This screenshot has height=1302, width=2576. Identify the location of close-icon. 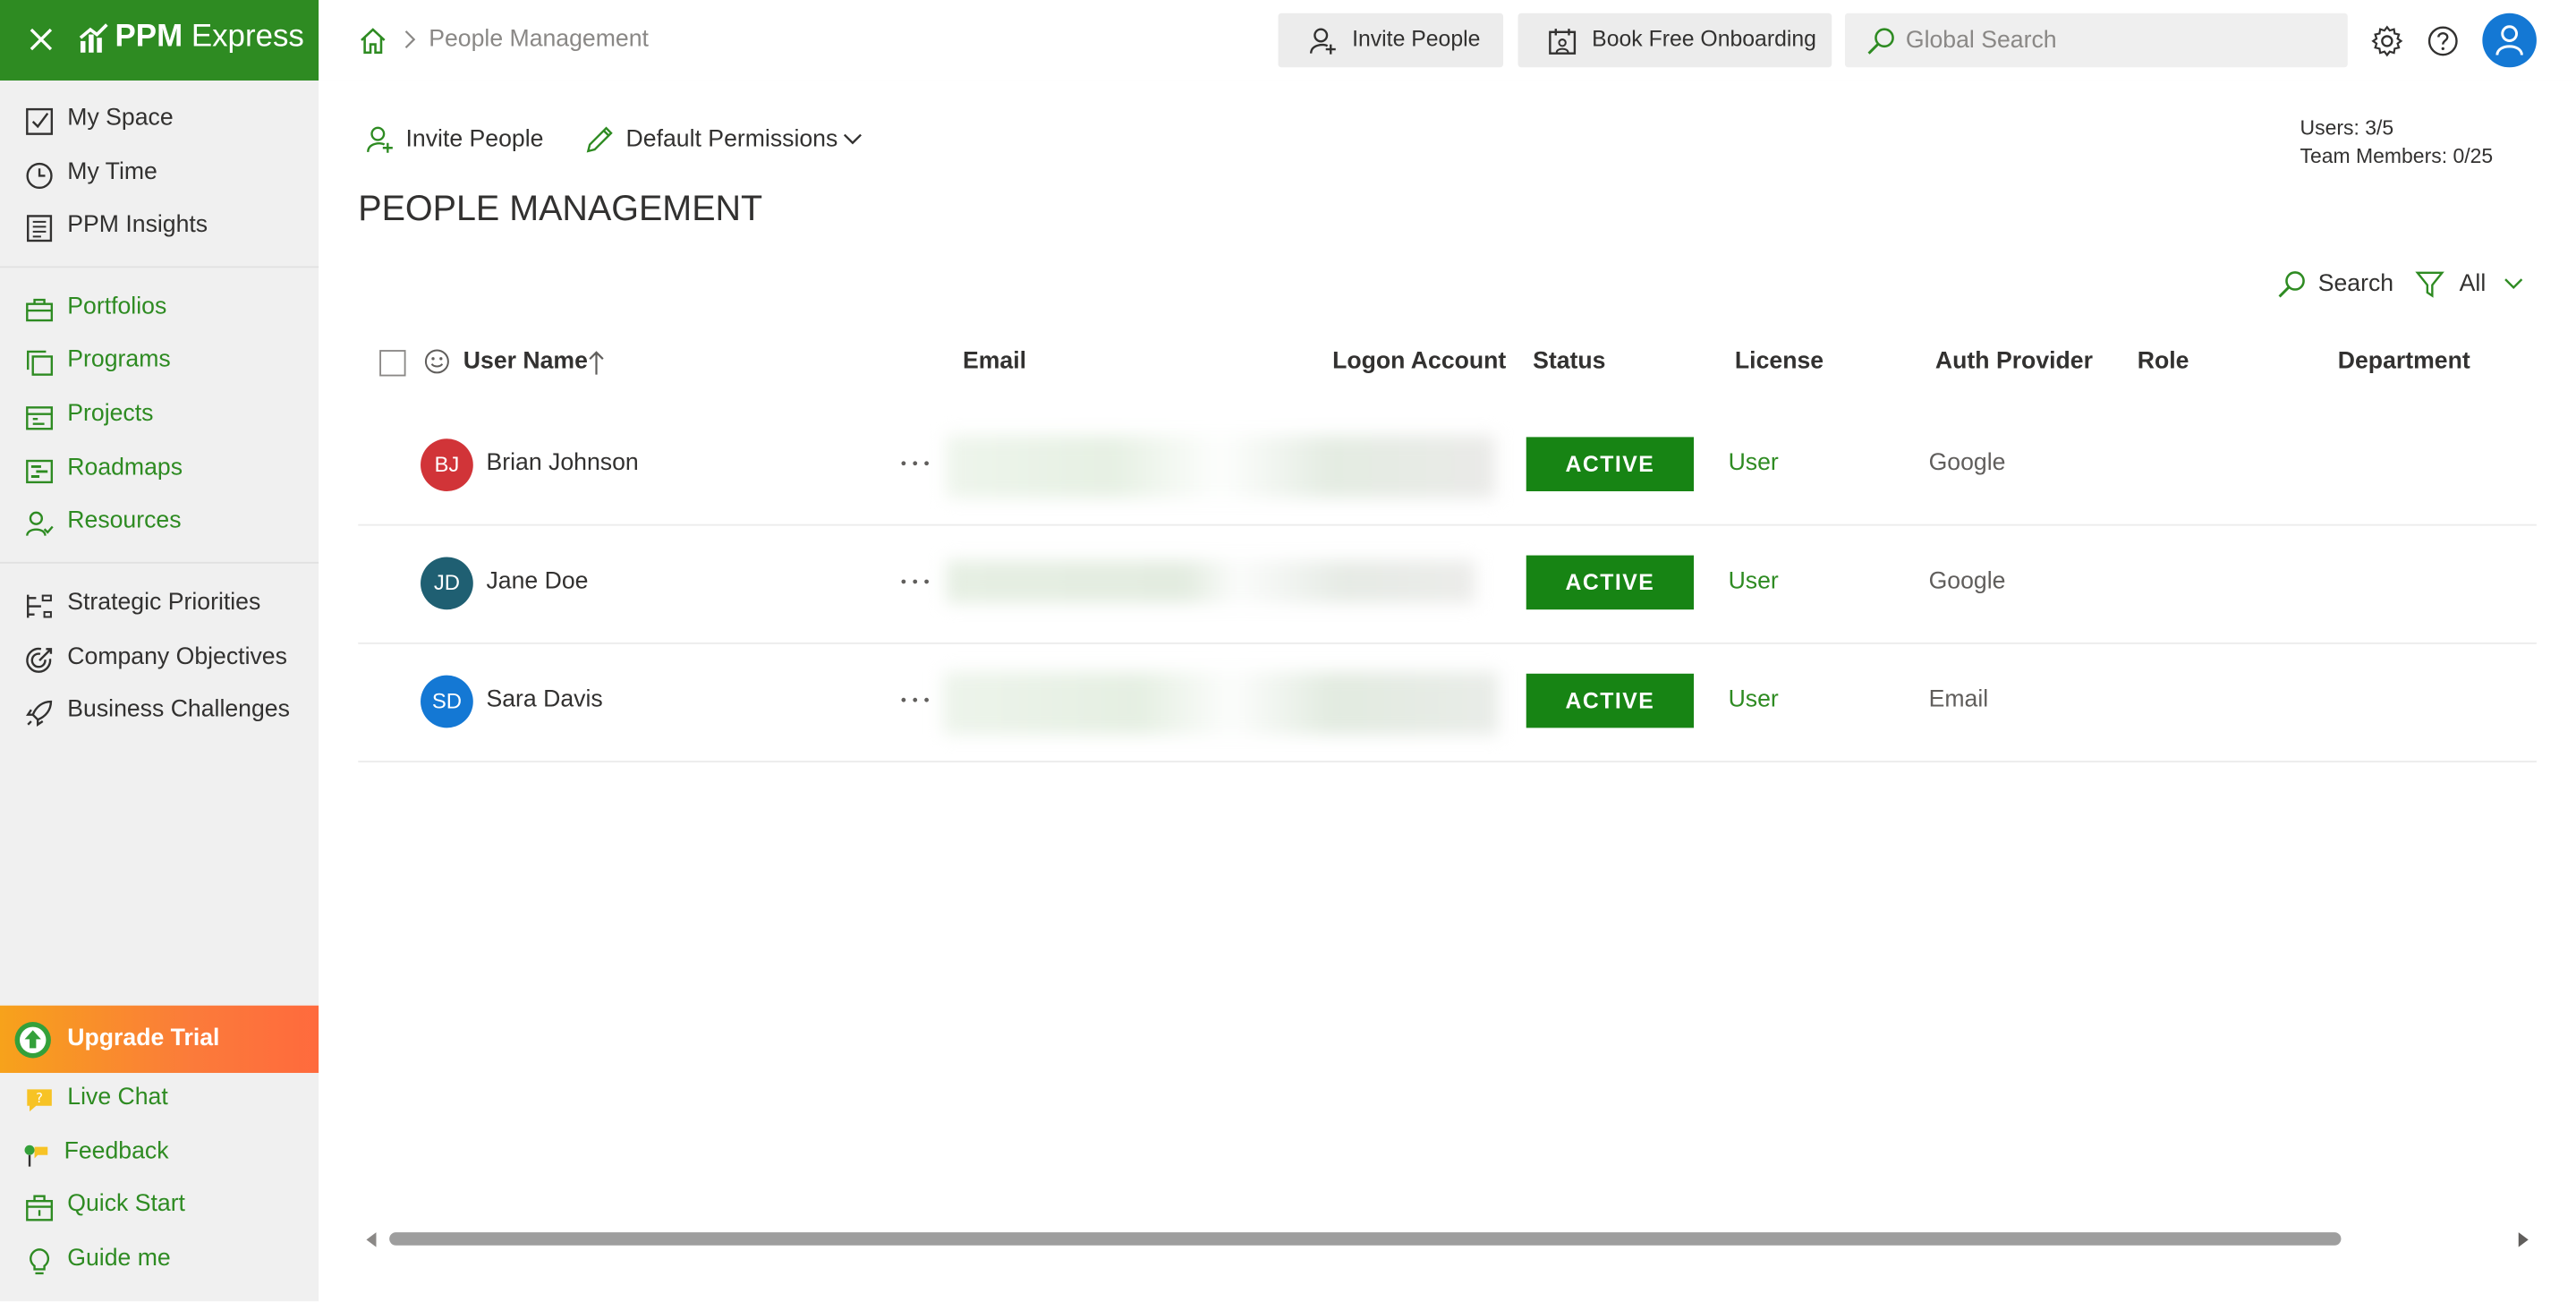
(41, 39).